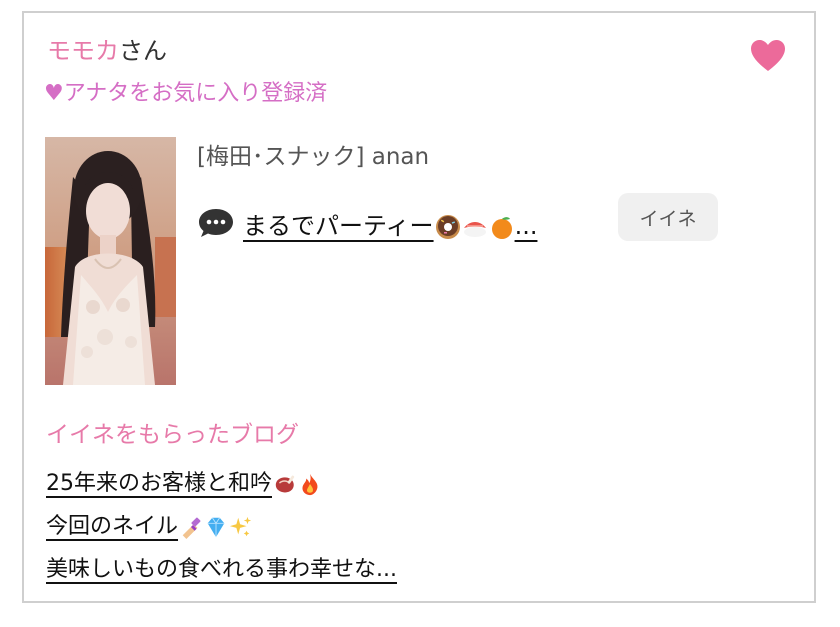 This screenshot has height=627, width=840. I want to click on profile-photo, so click(110, 261).